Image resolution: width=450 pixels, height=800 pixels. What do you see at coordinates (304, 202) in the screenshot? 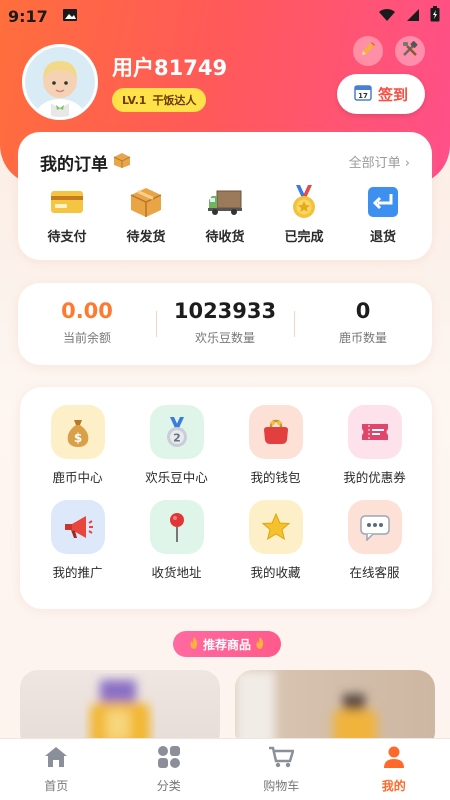
I see `medal-icon` at bounding box center [304, 202].